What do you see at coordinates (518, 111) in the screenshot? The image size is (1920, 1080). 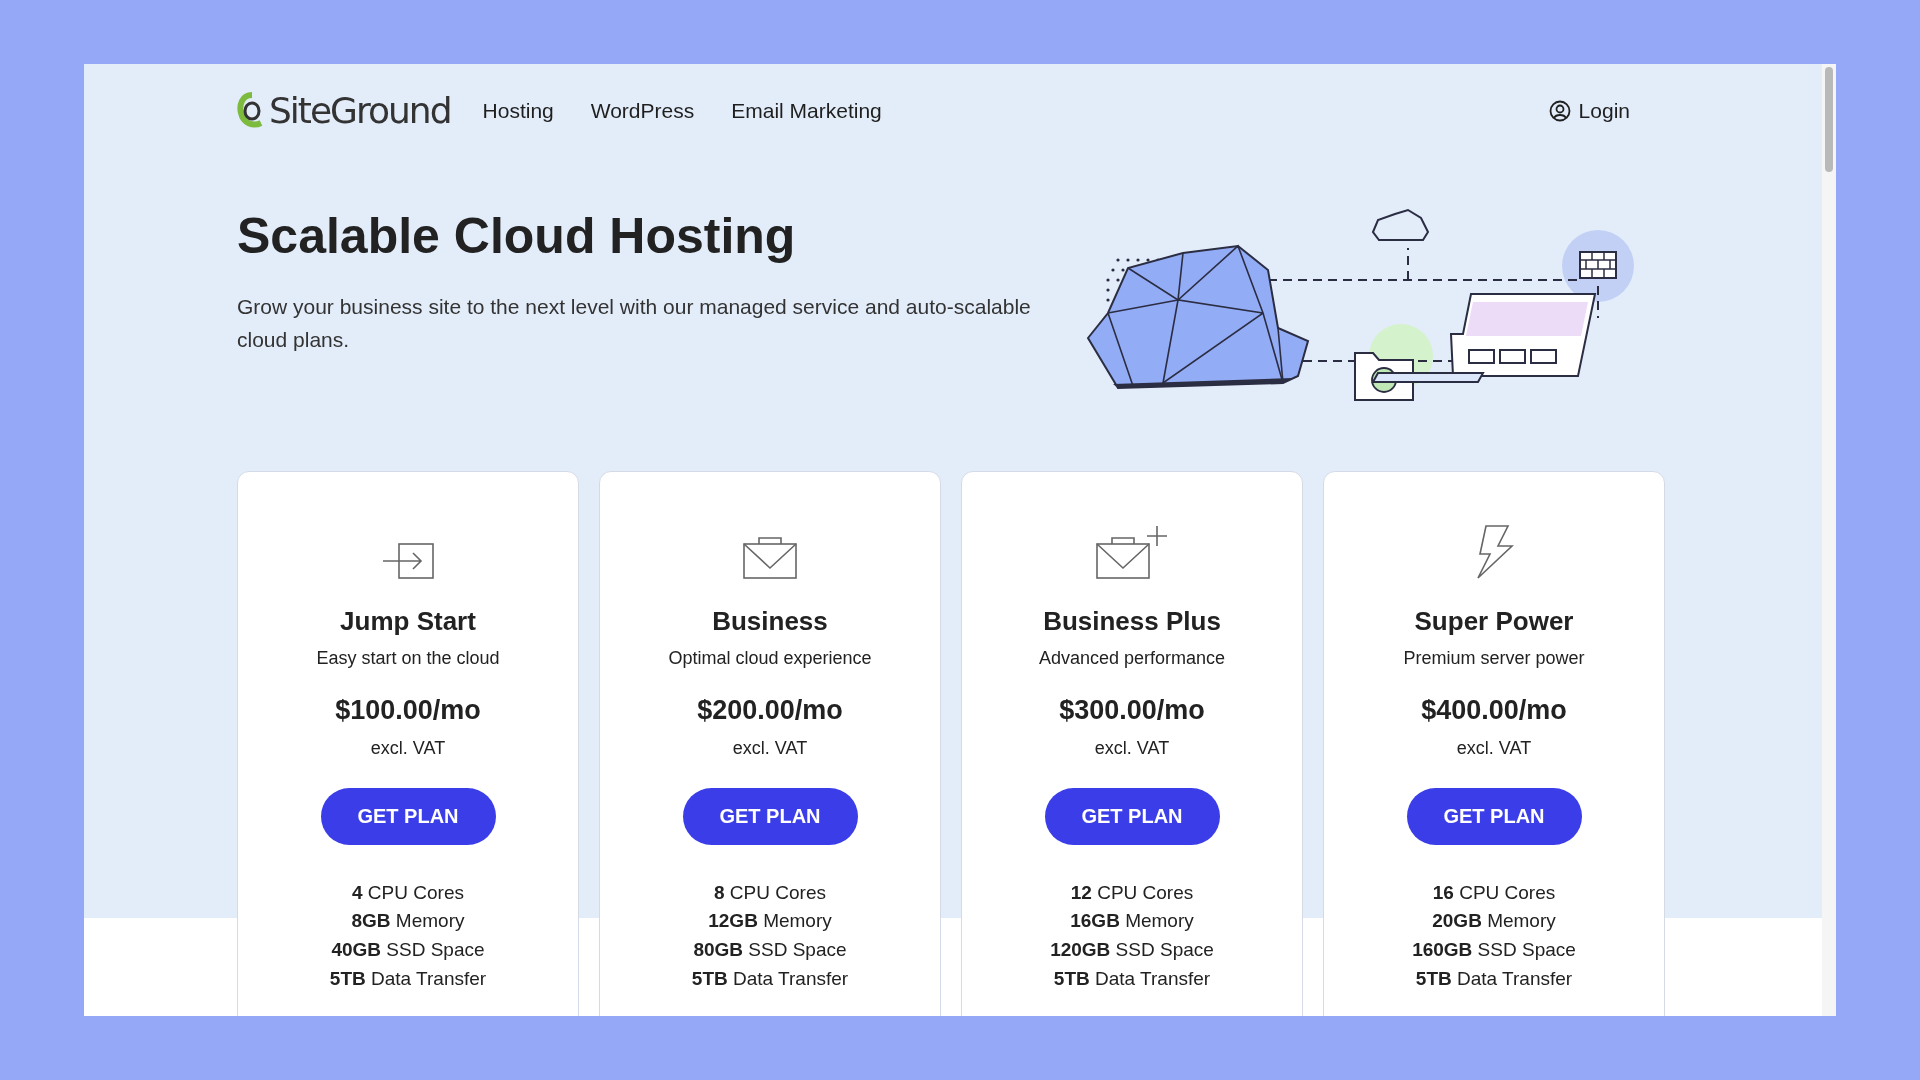 I see `nav-link: Hosting` at bounding box center [518, 111].